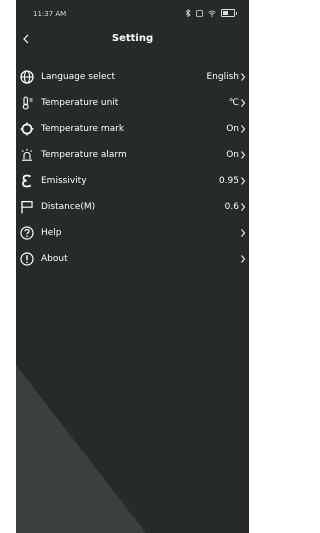  I want to click on setting-emissivity: Emissivity 0.95, so click(132, 181).